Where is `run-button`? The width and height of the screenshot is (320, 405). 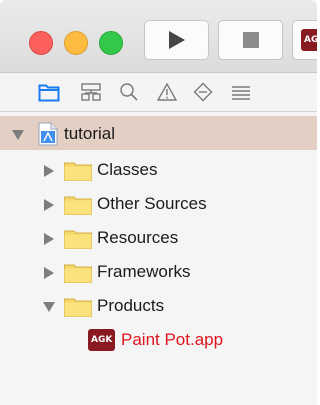
run-button is located at coordinates (176, 40).